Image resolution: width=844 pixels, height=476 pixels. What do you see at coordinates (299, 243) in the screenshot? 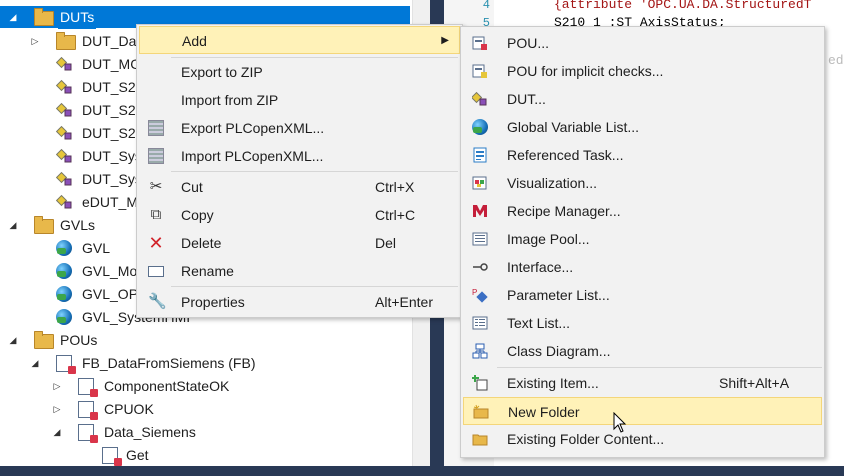
I see `menu-item-delete: ✕ Delete Del` at bounding box center [299, 243].